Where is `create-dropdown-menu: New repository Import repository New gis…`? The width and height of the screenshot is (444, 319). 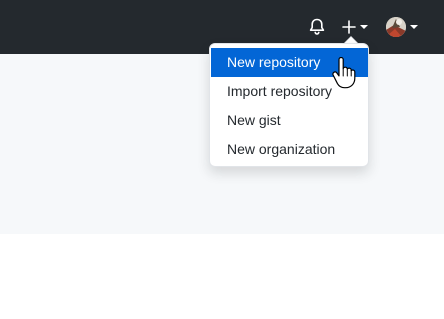 create-dropdown-menu: New repository Import repository New gis… is located at coordinates (289, 105).